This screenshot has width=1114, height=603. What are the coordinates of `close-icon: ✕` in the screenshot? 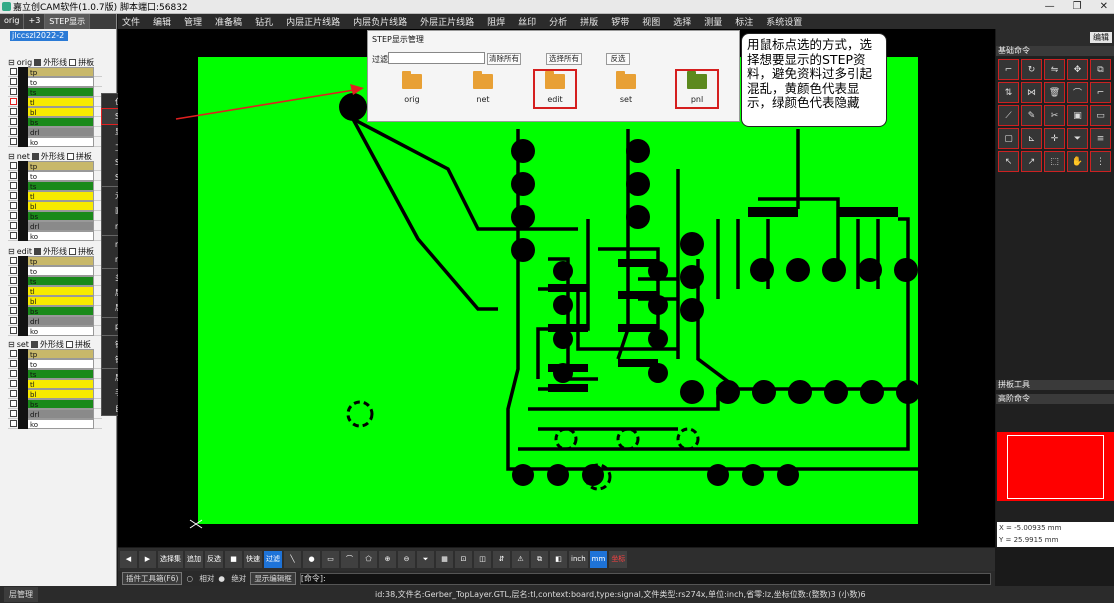 It's located at (1104, 6).